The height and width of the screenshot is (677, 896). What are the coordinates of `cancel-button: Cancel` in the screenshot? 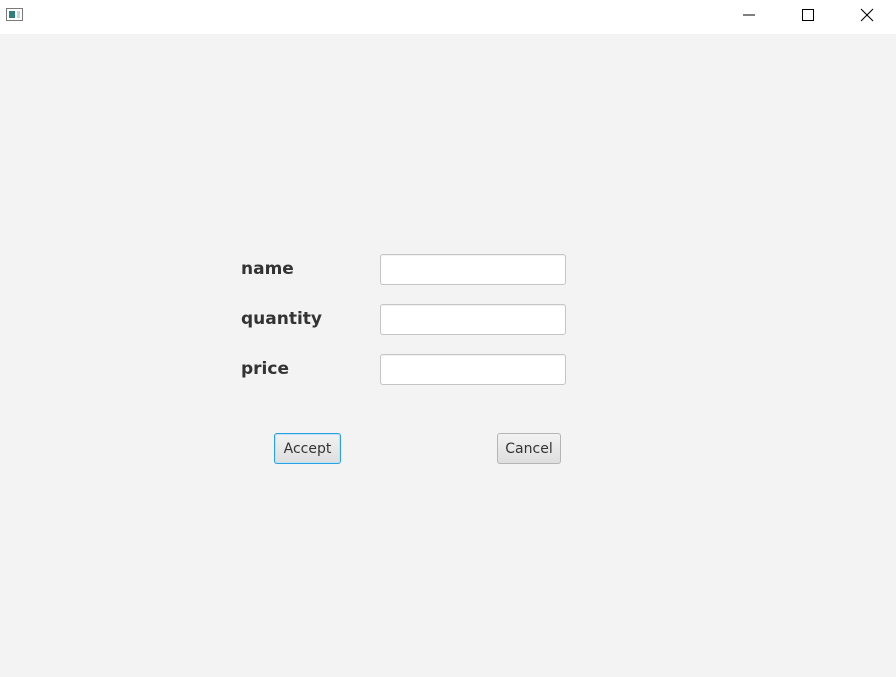 It's located at (529, 448).